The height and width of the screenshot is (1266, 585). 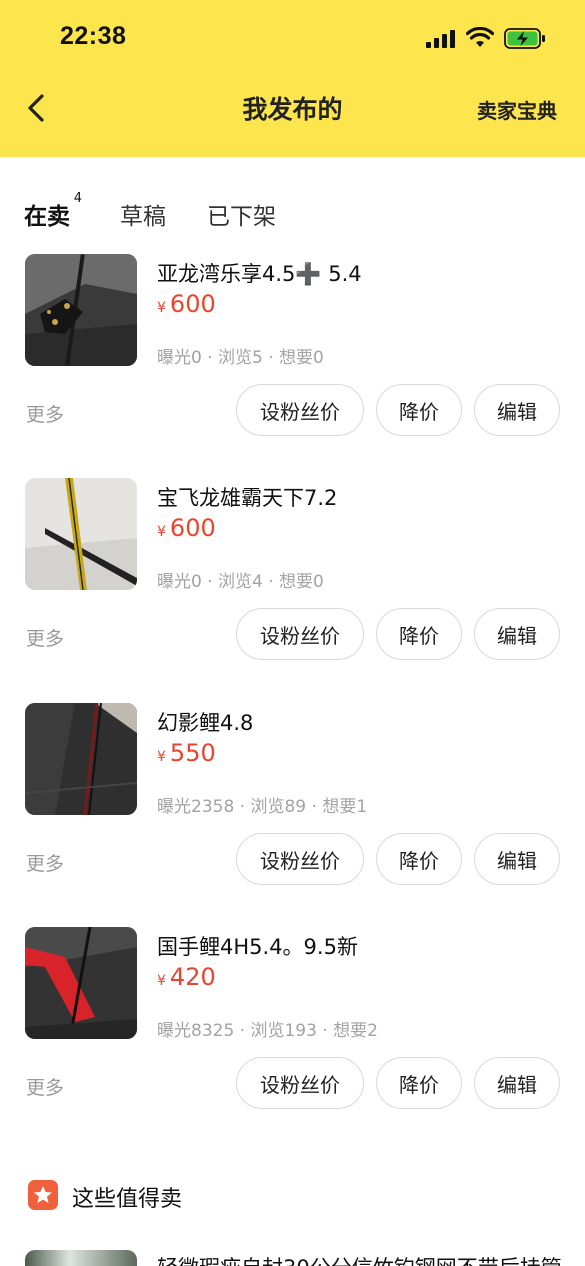 What do you see at coordinates (262, 807) in the screenshot?
I see `listing-stats: 曝光2358 · 浏览89 · 想要1` at bounding box center [262, 807].